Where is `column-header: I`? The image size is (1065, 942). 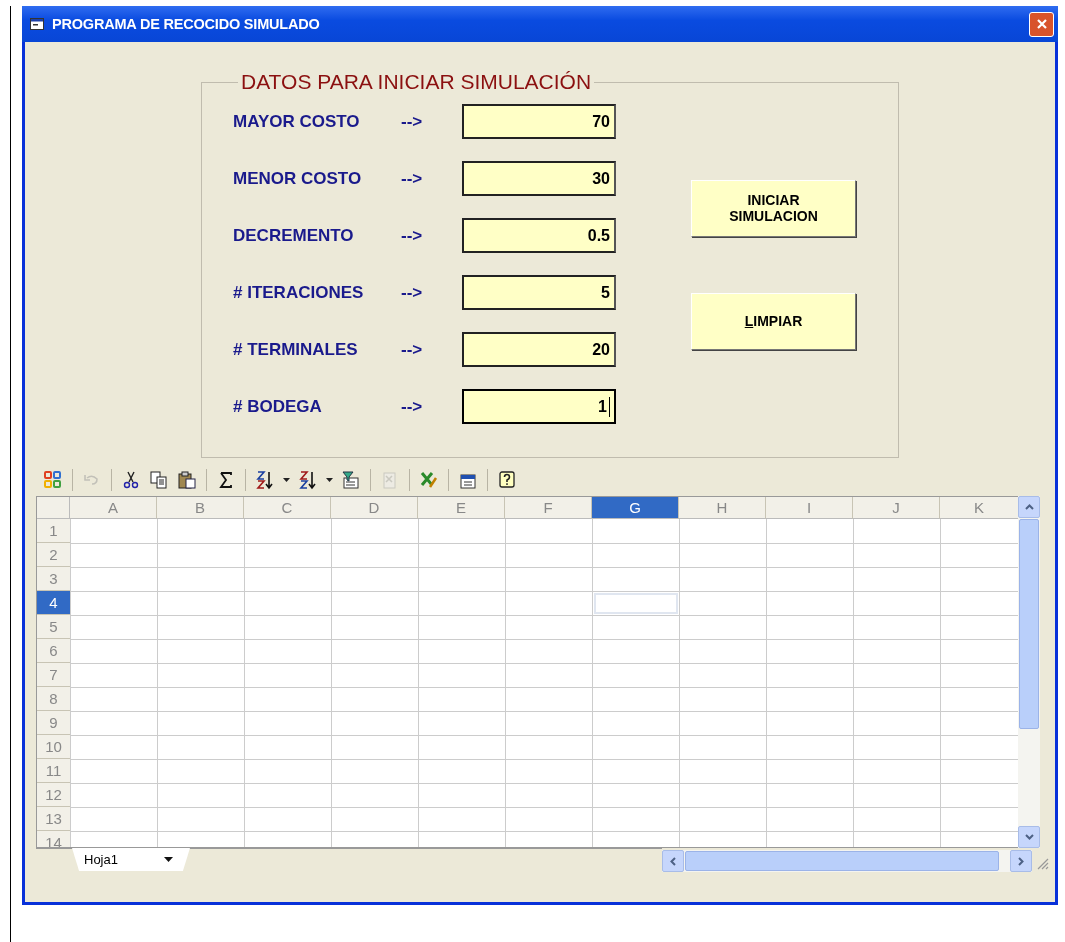 column-header: I is located at coordinates (809, 508).